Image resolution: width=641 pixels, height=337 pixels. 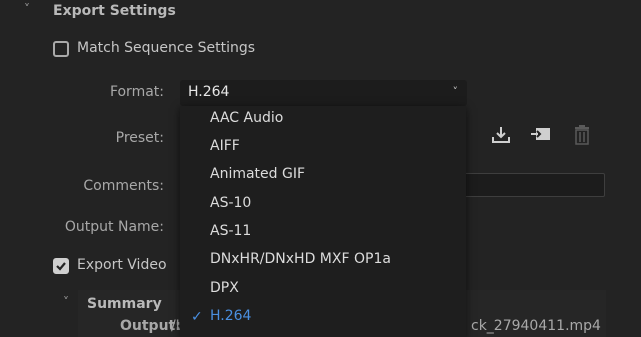 I want to click on preset-label: Preset:, so click(x=139, y=138).